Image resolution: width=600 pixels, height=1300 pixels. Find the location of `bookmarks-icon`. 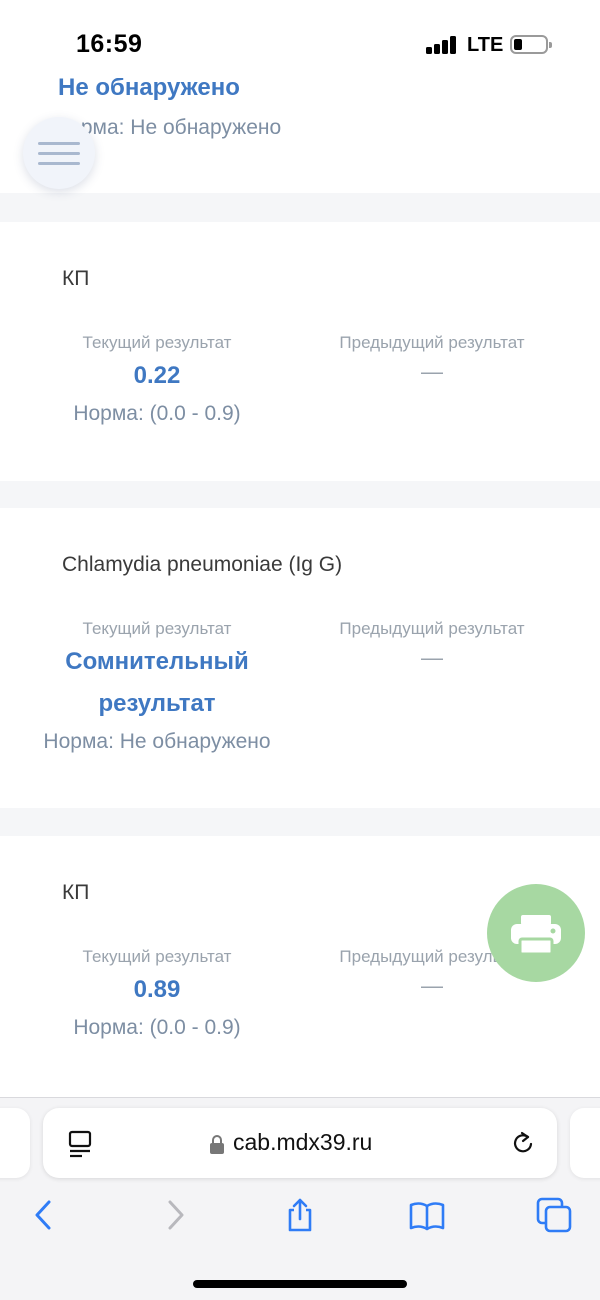

bookmarks-icon is located at coordinates (427, 1215).